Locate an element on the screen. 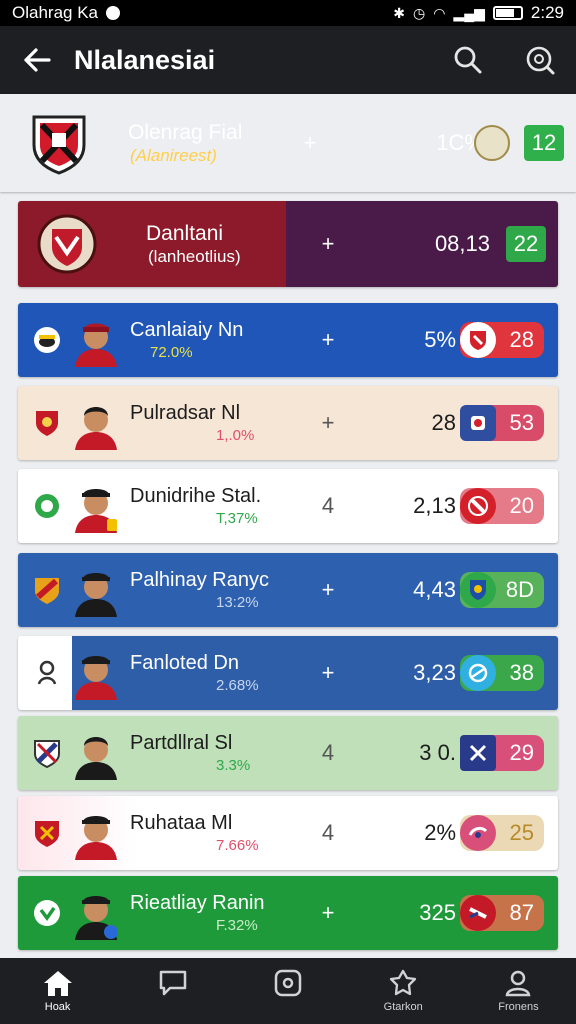 The height and width of the screenshot is (1024, 576). list-item: Pulradsar Nl 1,.0% + 28 53 is located at coordinates (288, 423).